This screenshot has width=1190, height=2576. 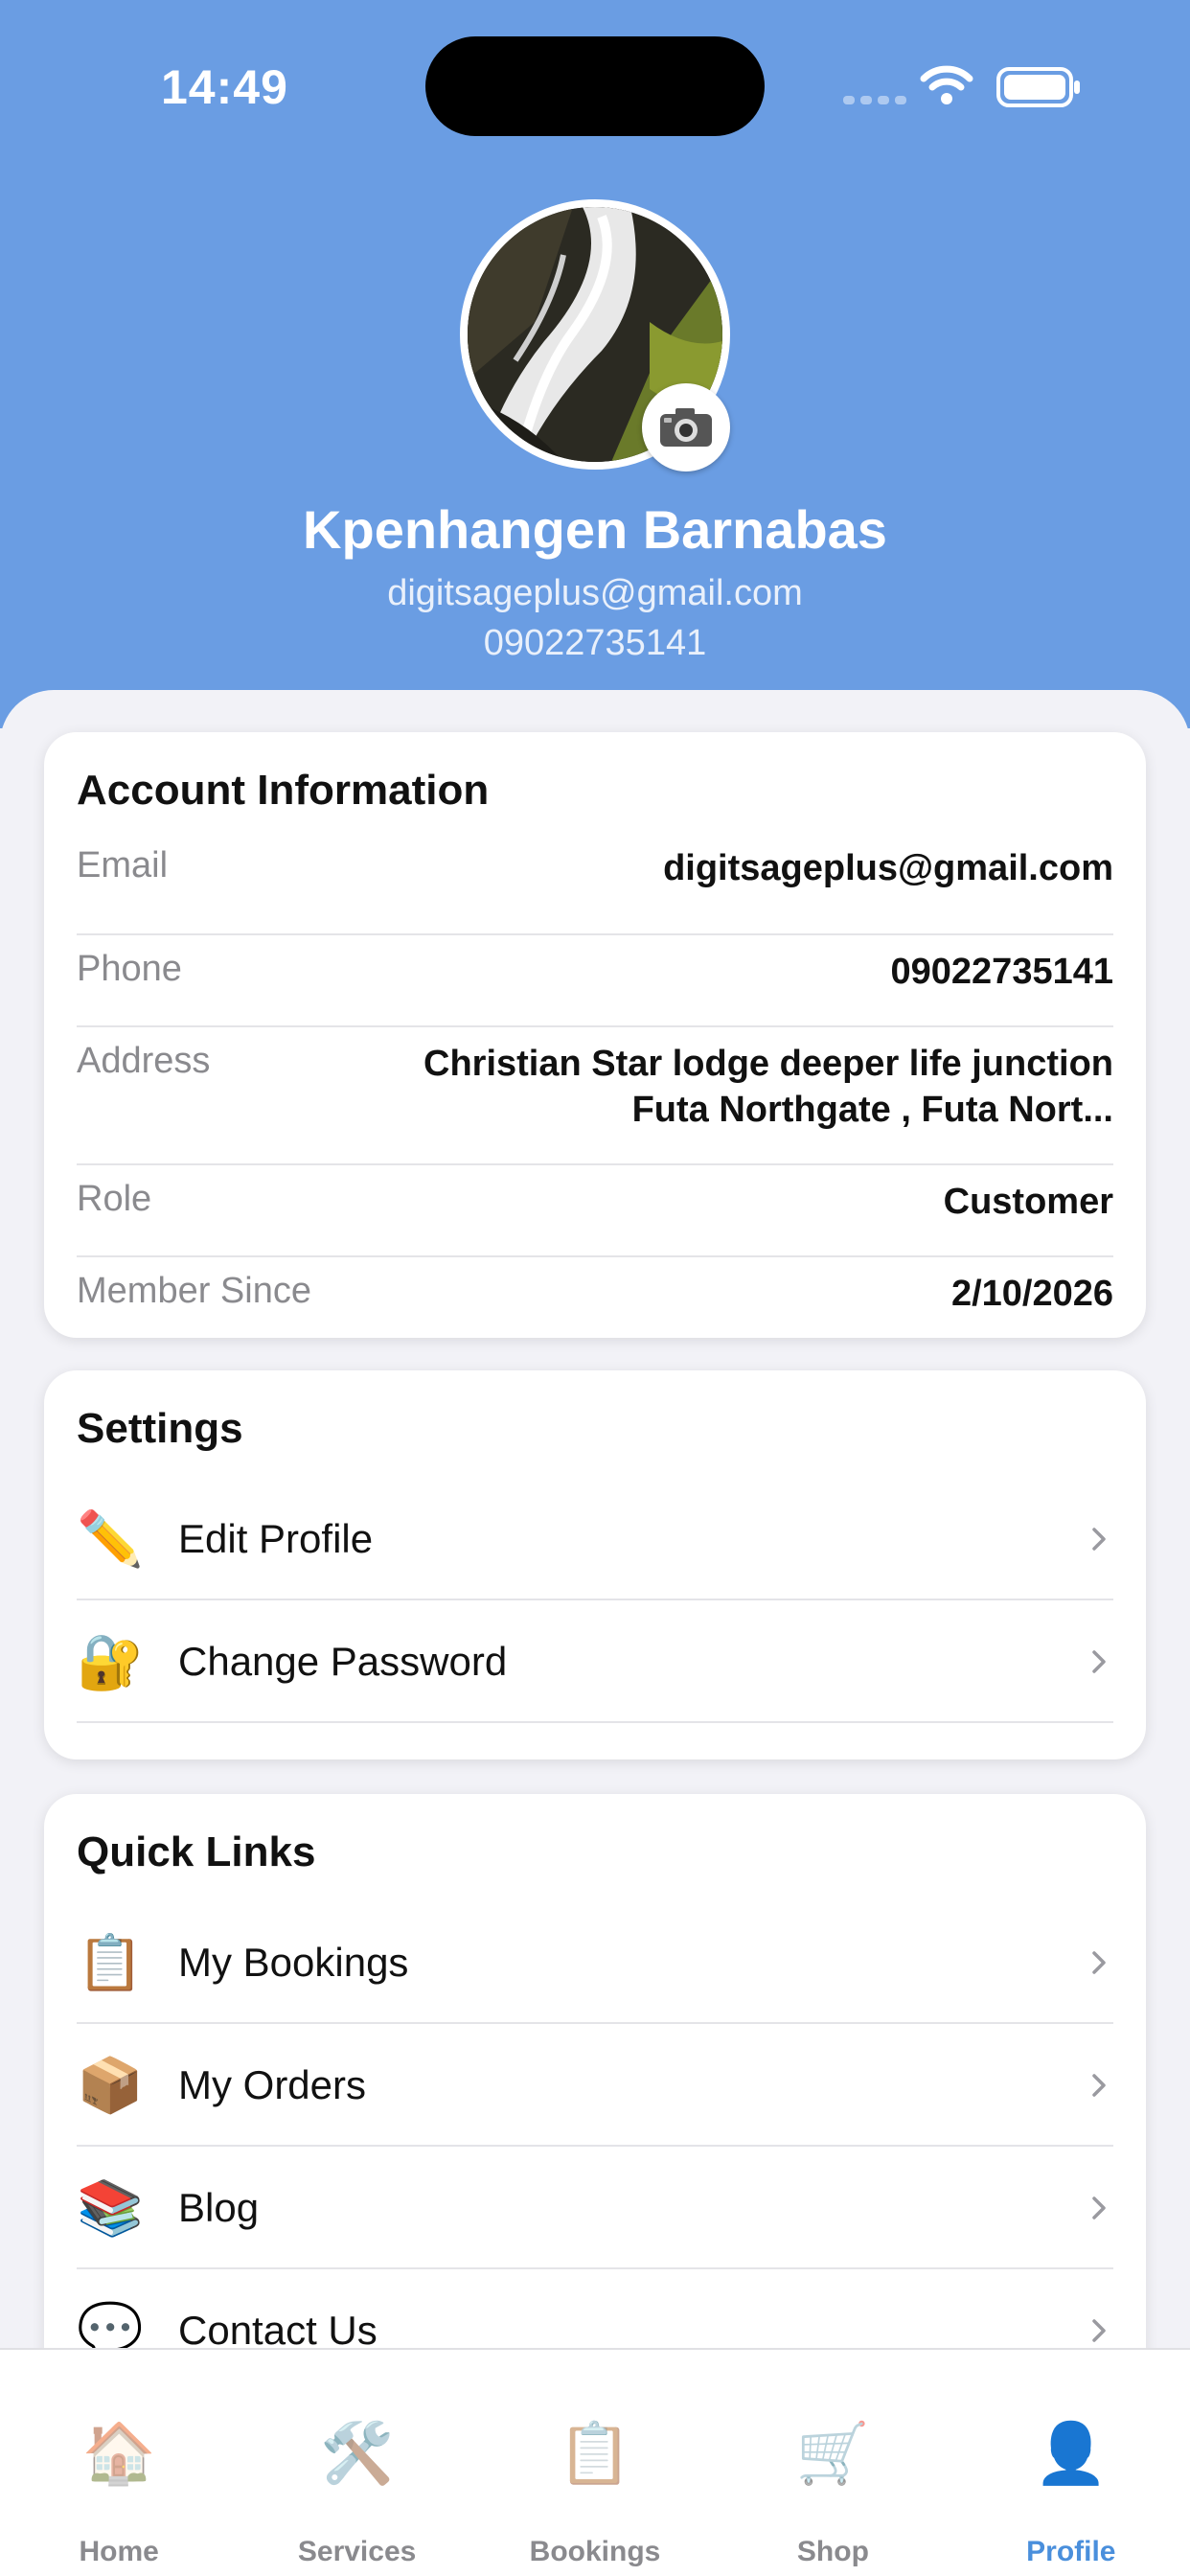 I want to click on tab-label: Services, so click(x=357, y=2551).